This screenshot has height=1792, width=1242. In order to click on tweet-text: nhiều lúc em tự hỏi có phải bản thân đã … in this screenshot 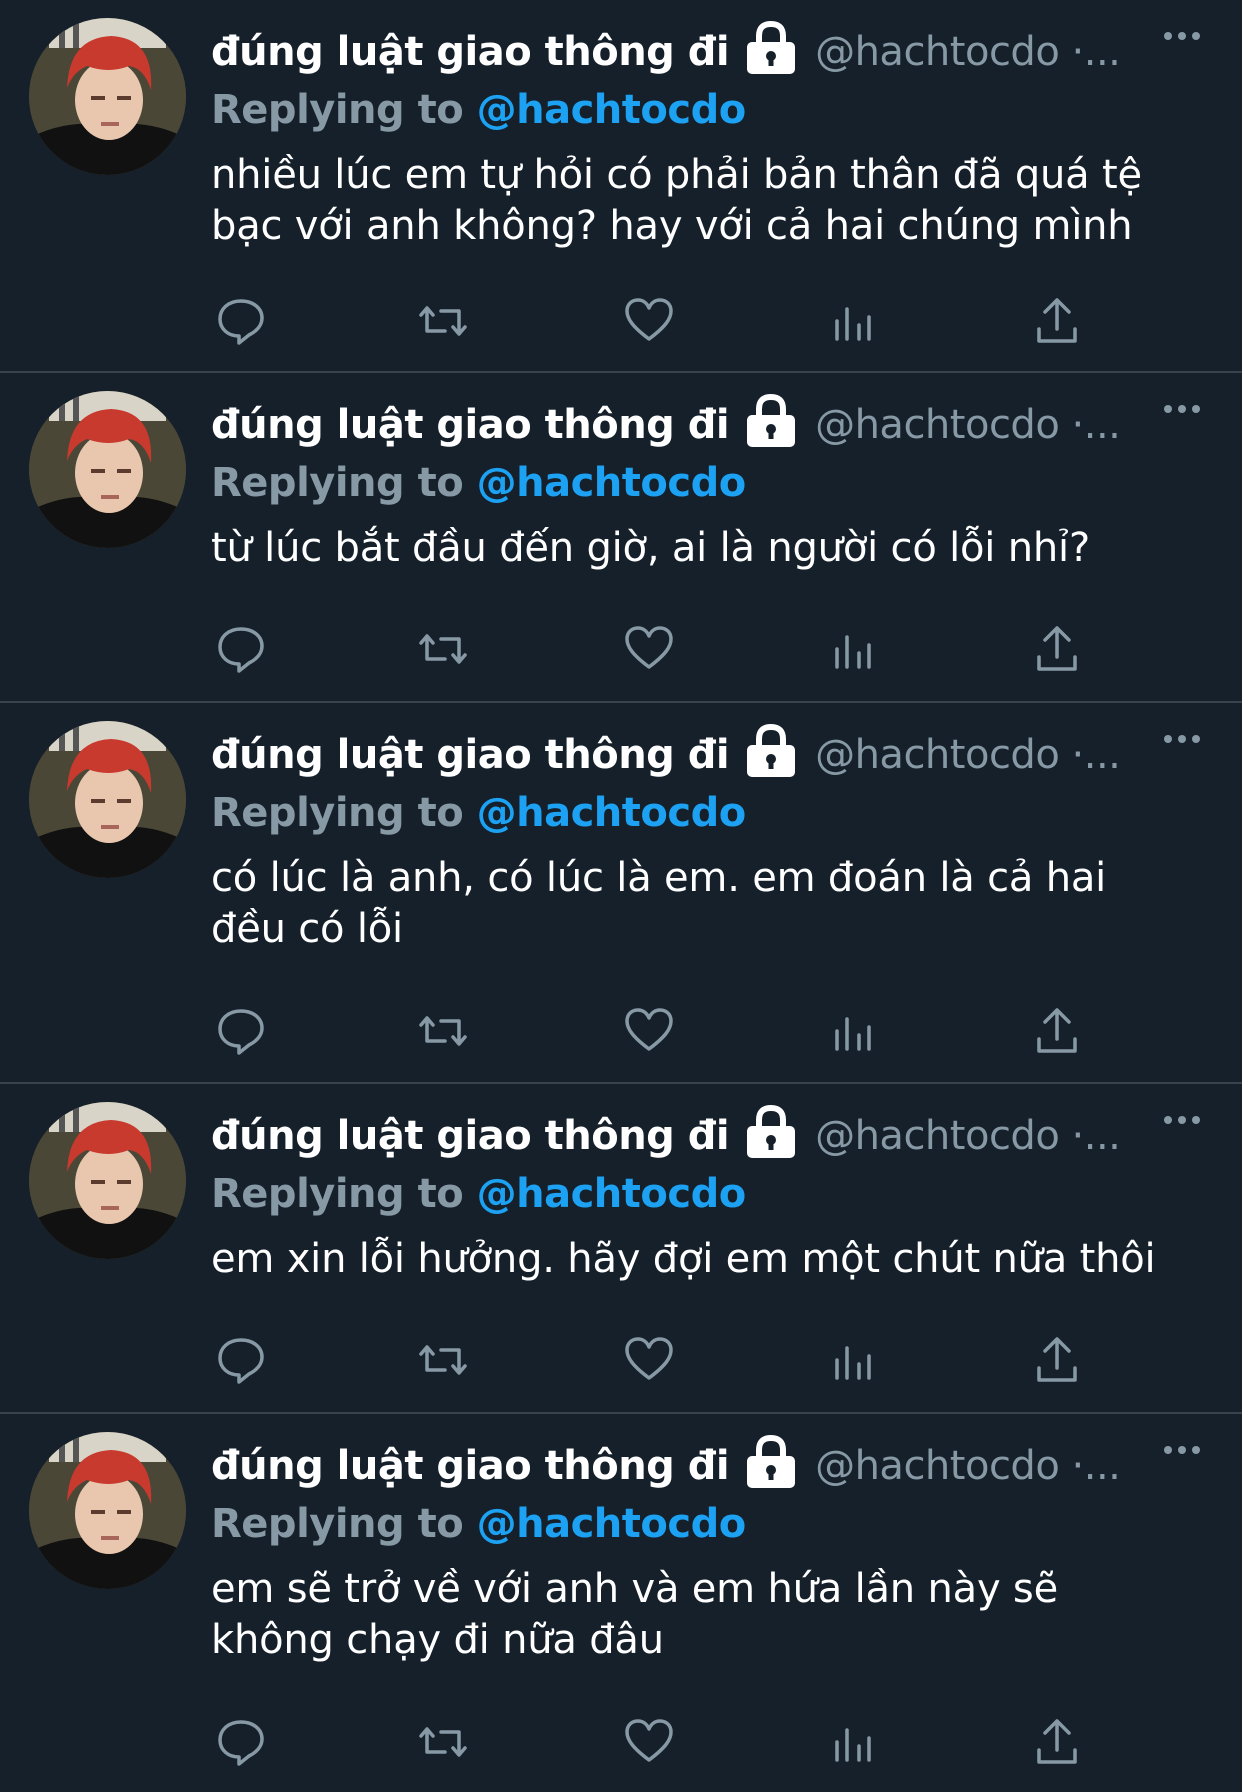, I will do `click(676, 200)`.